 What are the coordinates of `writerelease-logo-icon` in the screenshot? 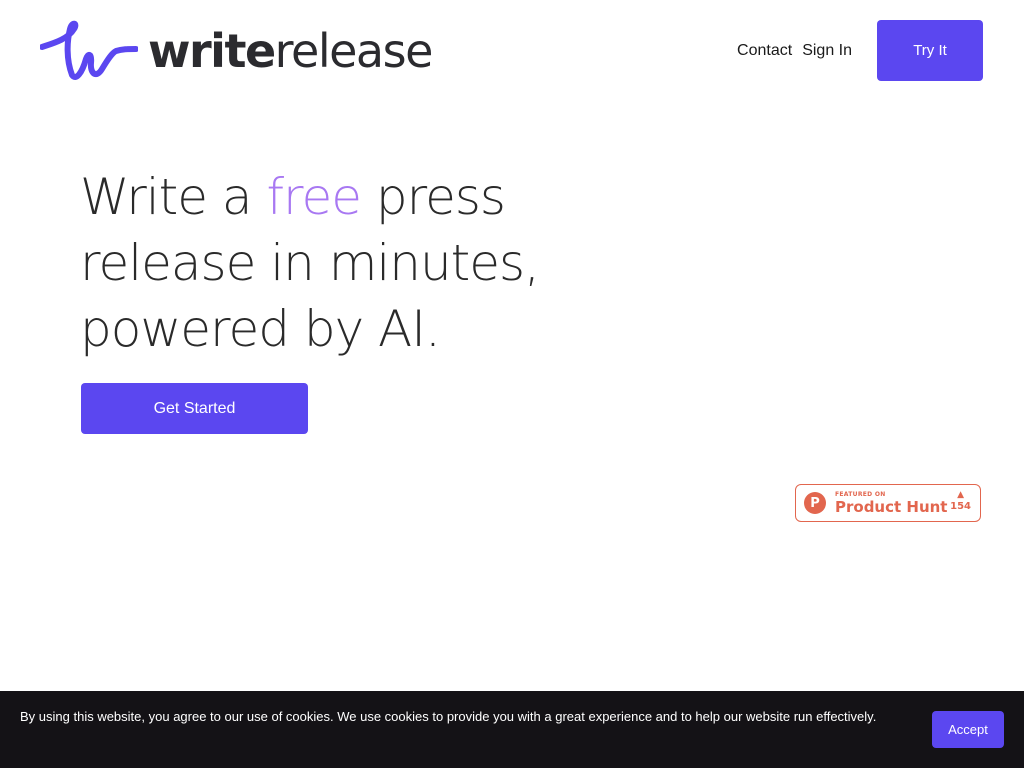 It's located at (89, 50).